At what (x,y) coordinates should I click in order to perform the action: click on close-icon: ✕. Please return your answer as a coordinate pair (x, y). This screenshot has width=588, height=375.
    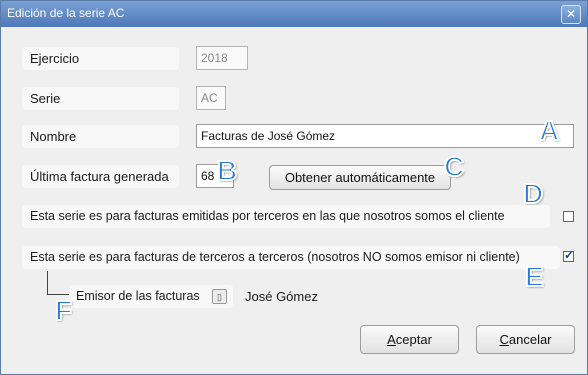
    Looking at the image, I should click on (571, 14).